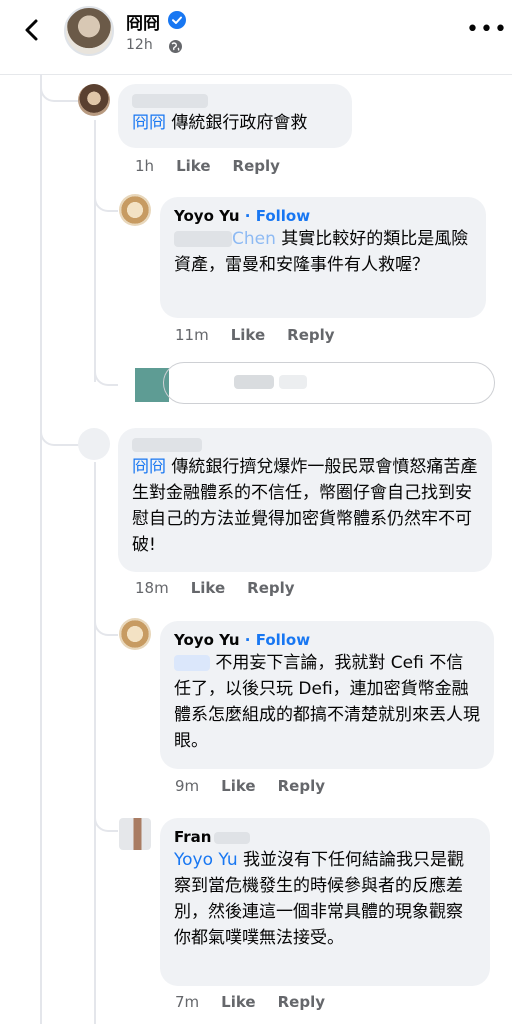  I want to click on back-arrow-icon, so click(32, 30).